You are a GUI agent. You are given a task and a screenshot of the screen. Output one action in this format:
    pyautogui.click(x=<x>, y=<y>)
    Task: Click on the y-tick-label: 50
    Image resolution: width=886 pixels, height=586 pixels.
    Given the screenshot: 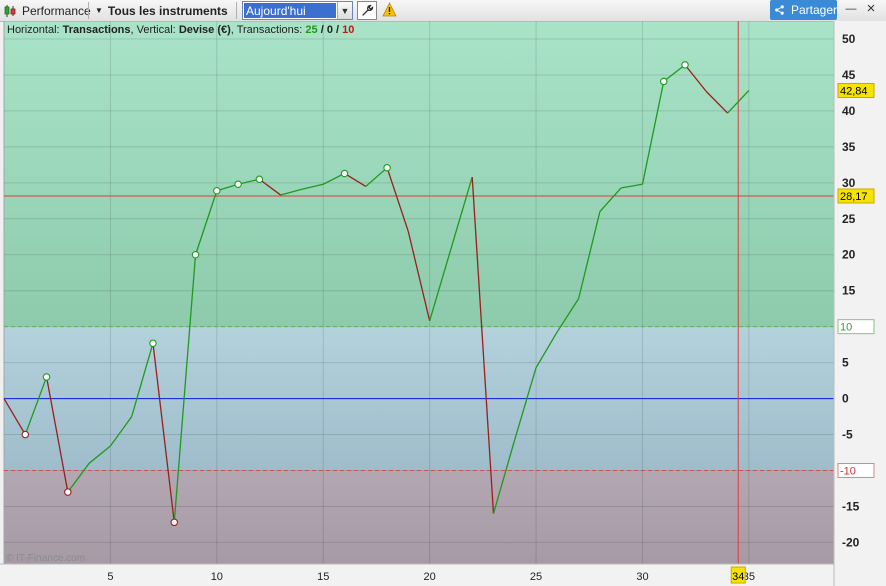 What is the action you would take?
    pyautogui.click(x=849, y=39)
    